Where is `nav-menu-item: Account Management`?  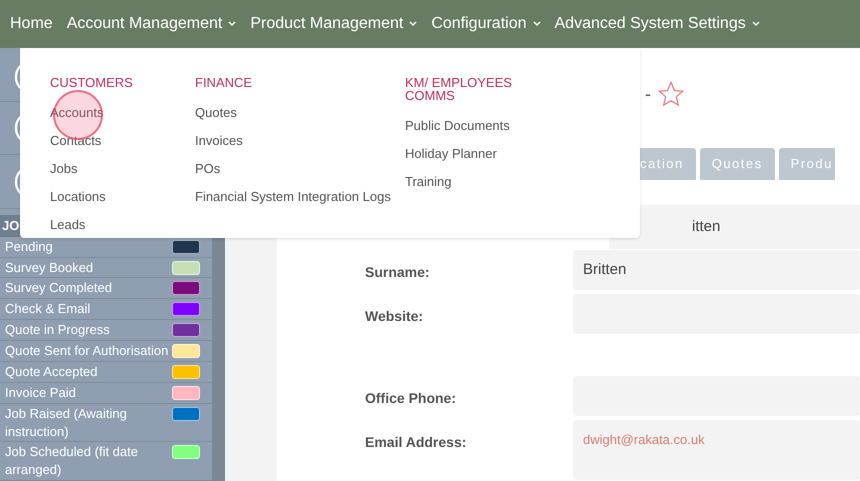 nav-menu-item: Account Management is located at coordinates (151, 24).